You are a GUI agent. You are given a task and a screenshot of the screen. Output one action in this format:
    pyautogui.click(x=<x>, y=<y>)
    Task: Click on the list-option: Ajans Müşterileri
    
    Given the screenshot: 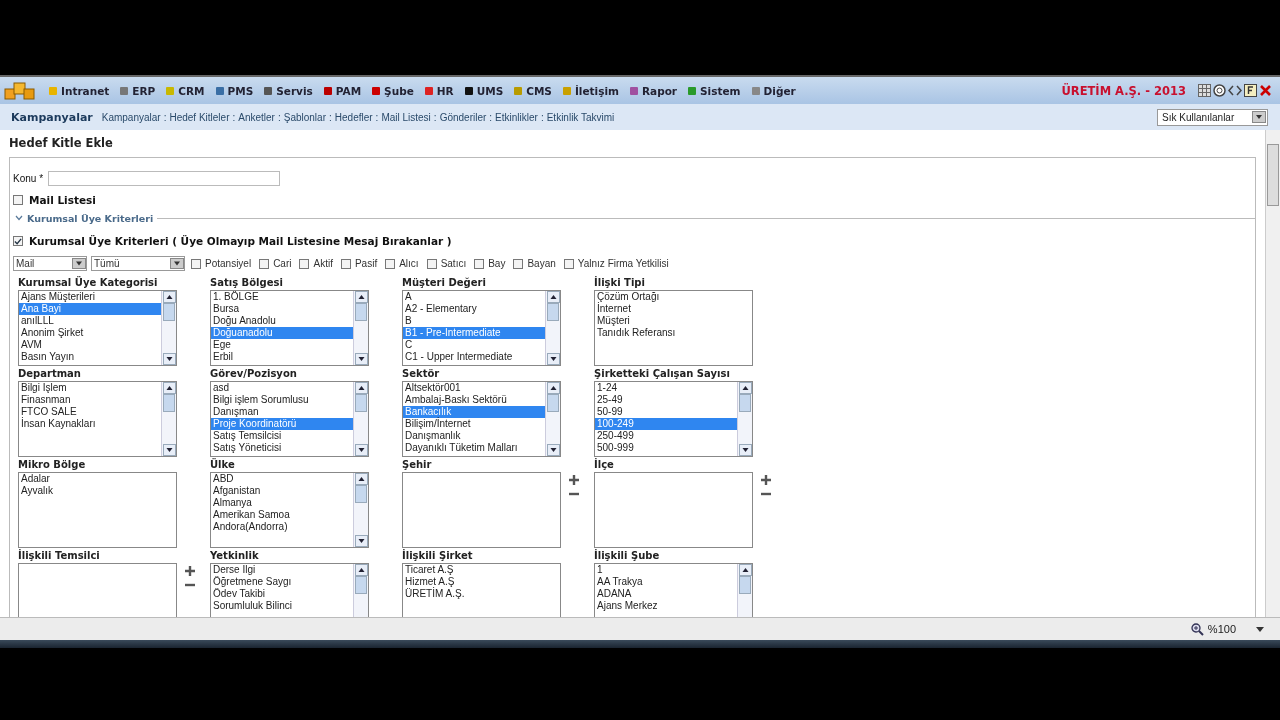 What is the action you would take?
    pyautogui.click(x=90, y=297)
    